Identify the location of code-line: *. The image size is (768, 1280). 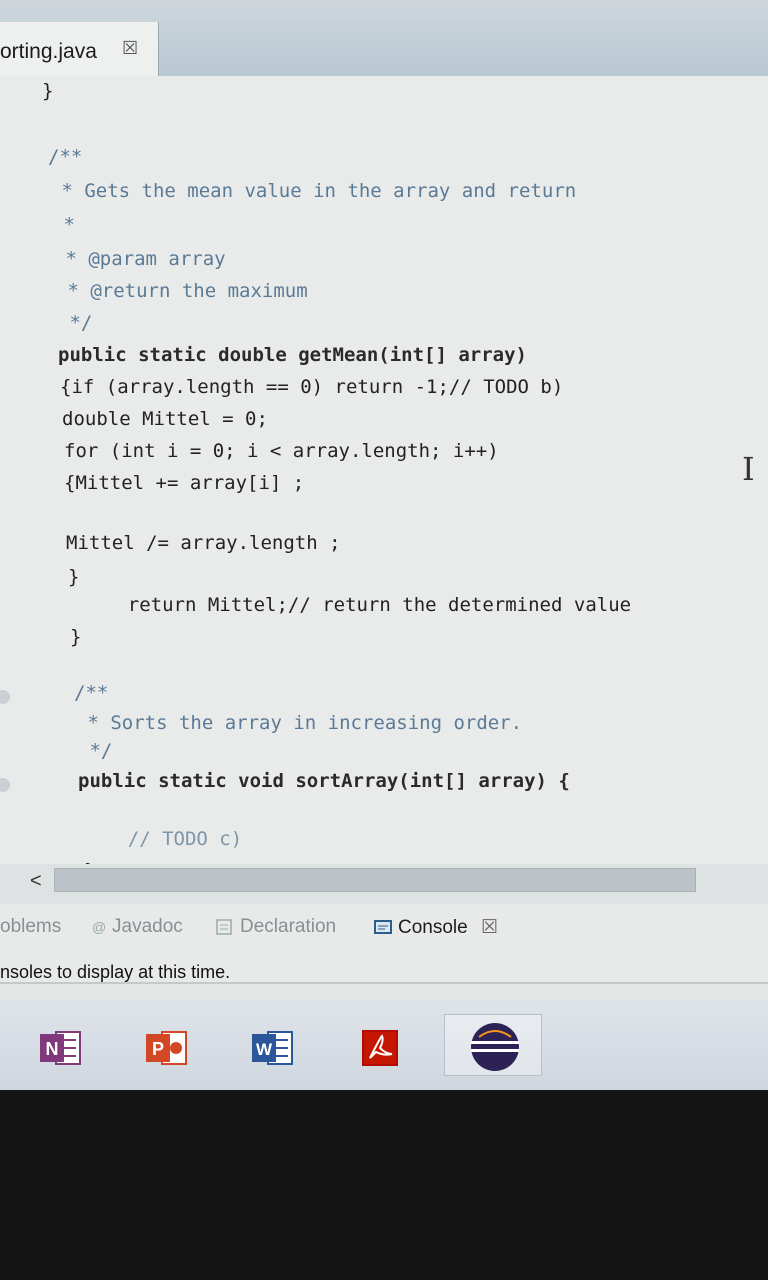
(63, 225).